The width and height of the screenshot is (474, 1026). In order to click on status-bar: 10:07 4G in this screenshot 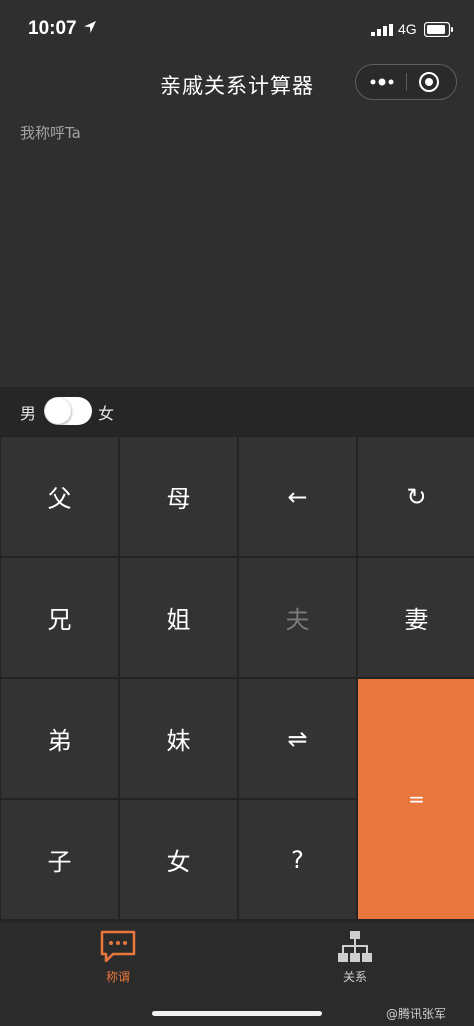, I will do `click(237, 30)`.